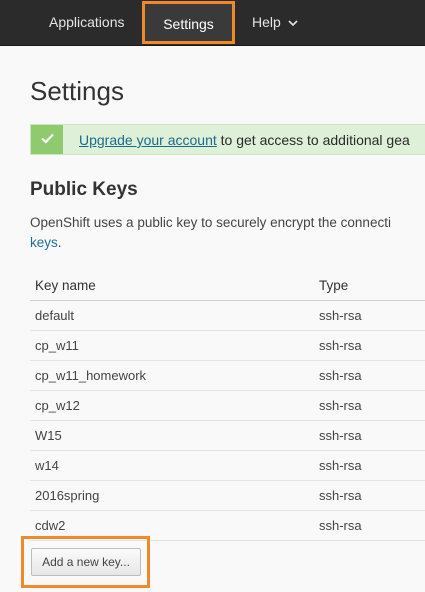  What do you see at coordinates (172, 286) in the screenshot?
I see `column-header-key-name: Key name` at bounding box center [172, 286].